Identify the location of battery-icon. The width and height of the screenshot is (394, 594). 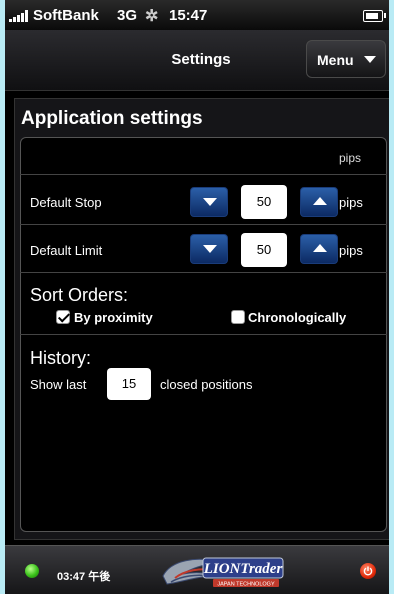
(373, 16).